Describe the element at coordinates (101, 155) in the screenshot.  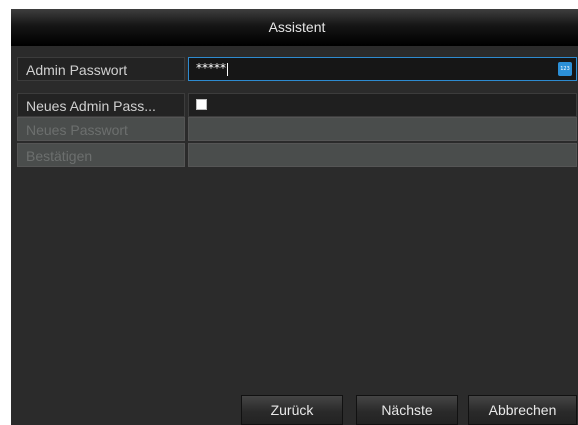
I see `confirm-label: Bestätigen` at that location.